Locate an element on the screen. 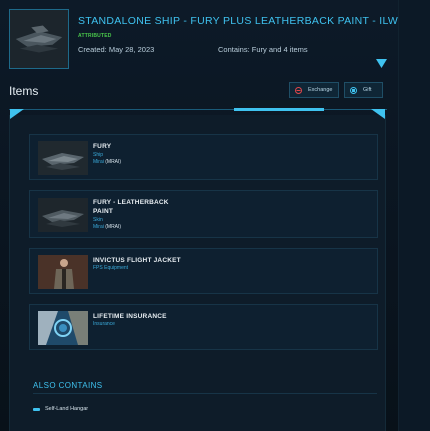 The width and height of the screenshot is (430, 431). item-type: Insurance is located at coordinates (104, 324).